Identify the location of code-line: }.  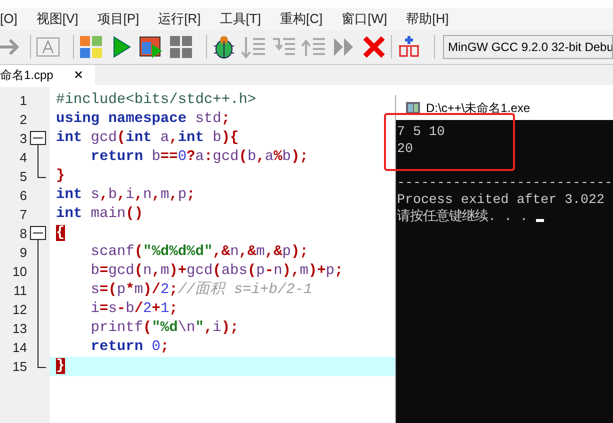
(60, 176).